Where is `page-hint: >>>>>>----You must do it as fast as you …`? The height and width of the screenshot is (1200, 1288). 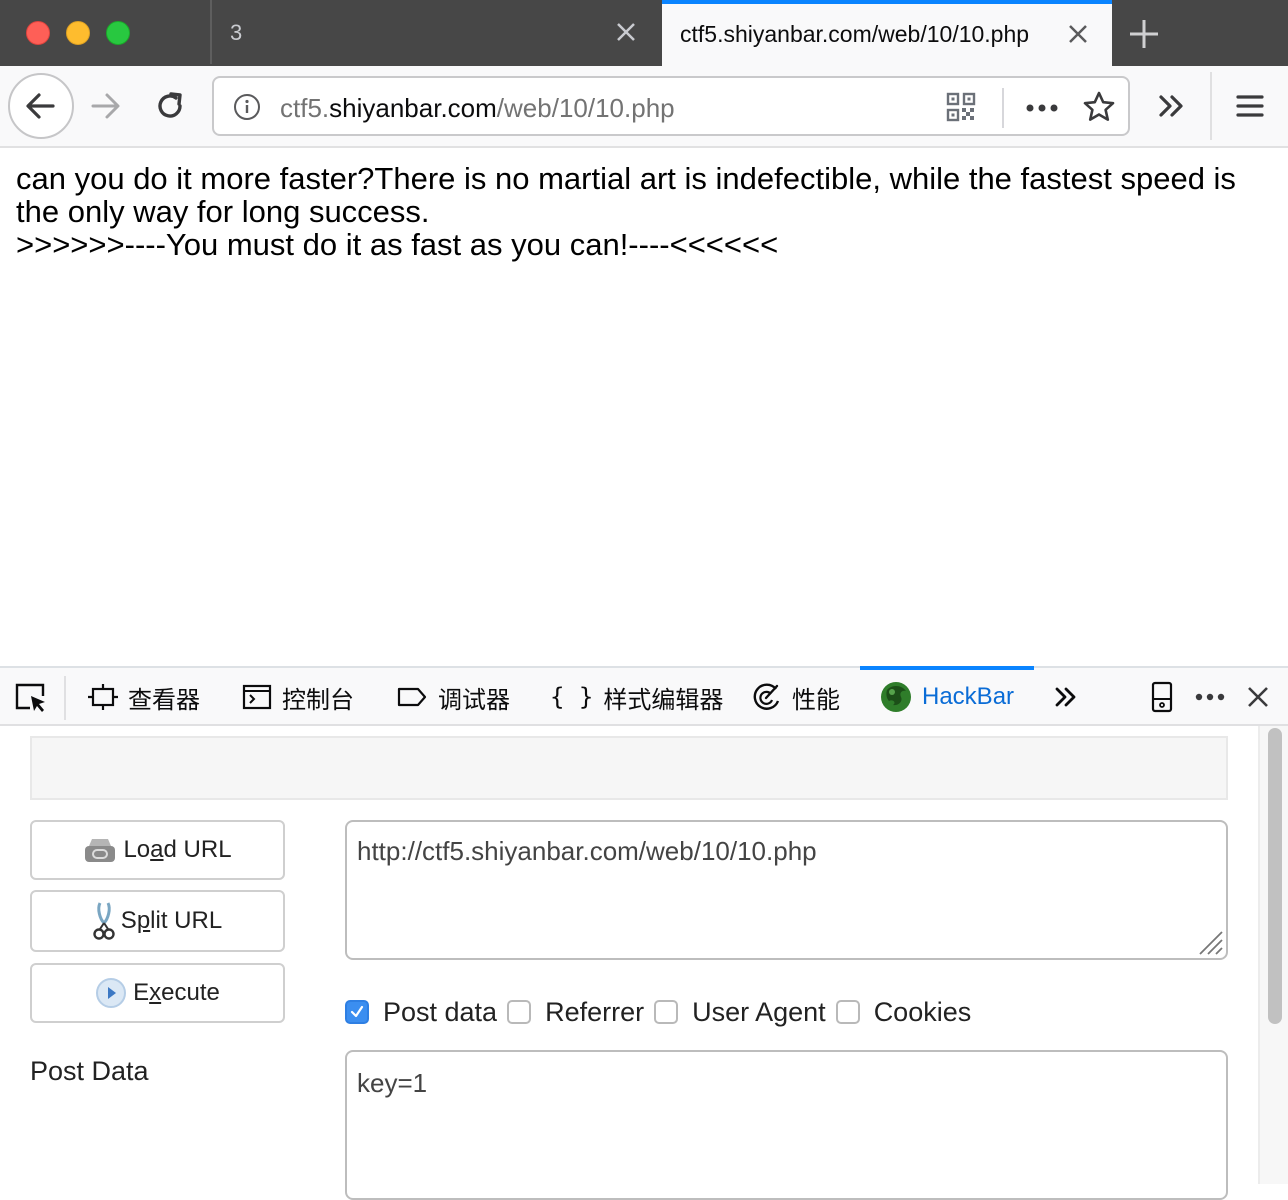 page-hint: >>>>>>----You must do it as fast as you … is located at coordinates (397, 244).